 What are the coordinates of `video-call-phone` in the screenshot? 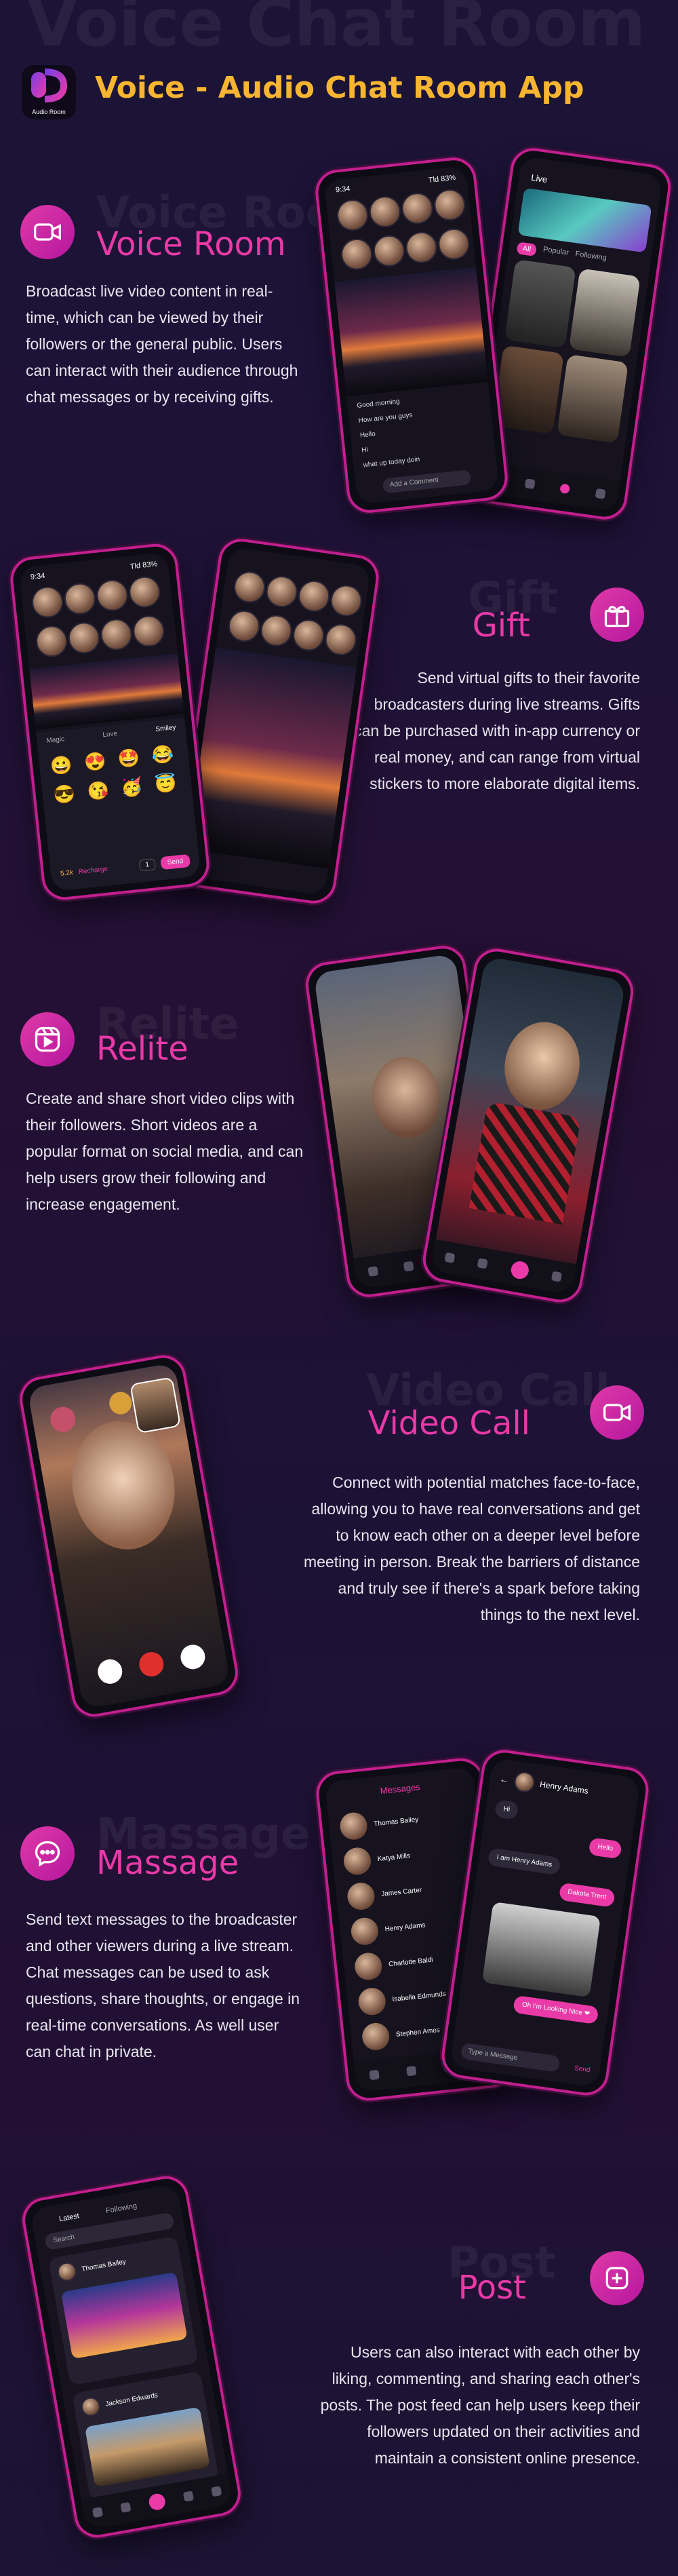 It's located at (129, 1535).